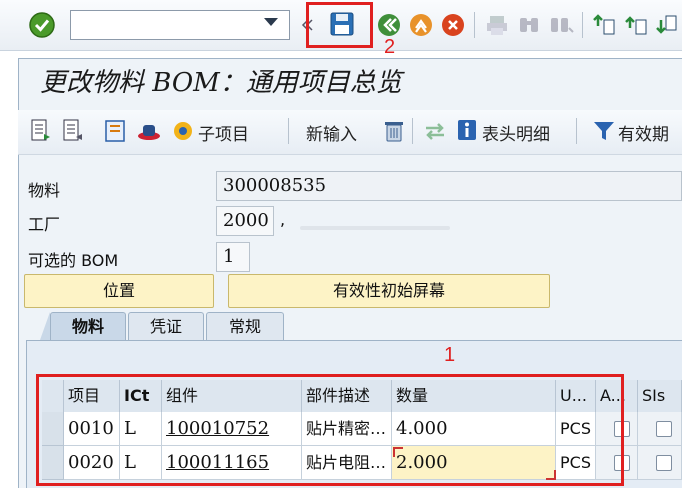 This screenshot has width=682, height=488. What do you see at coordinates (245, 221) in the screenshot?
I see `plant-field: 2000` at bounding box center [245, 221].